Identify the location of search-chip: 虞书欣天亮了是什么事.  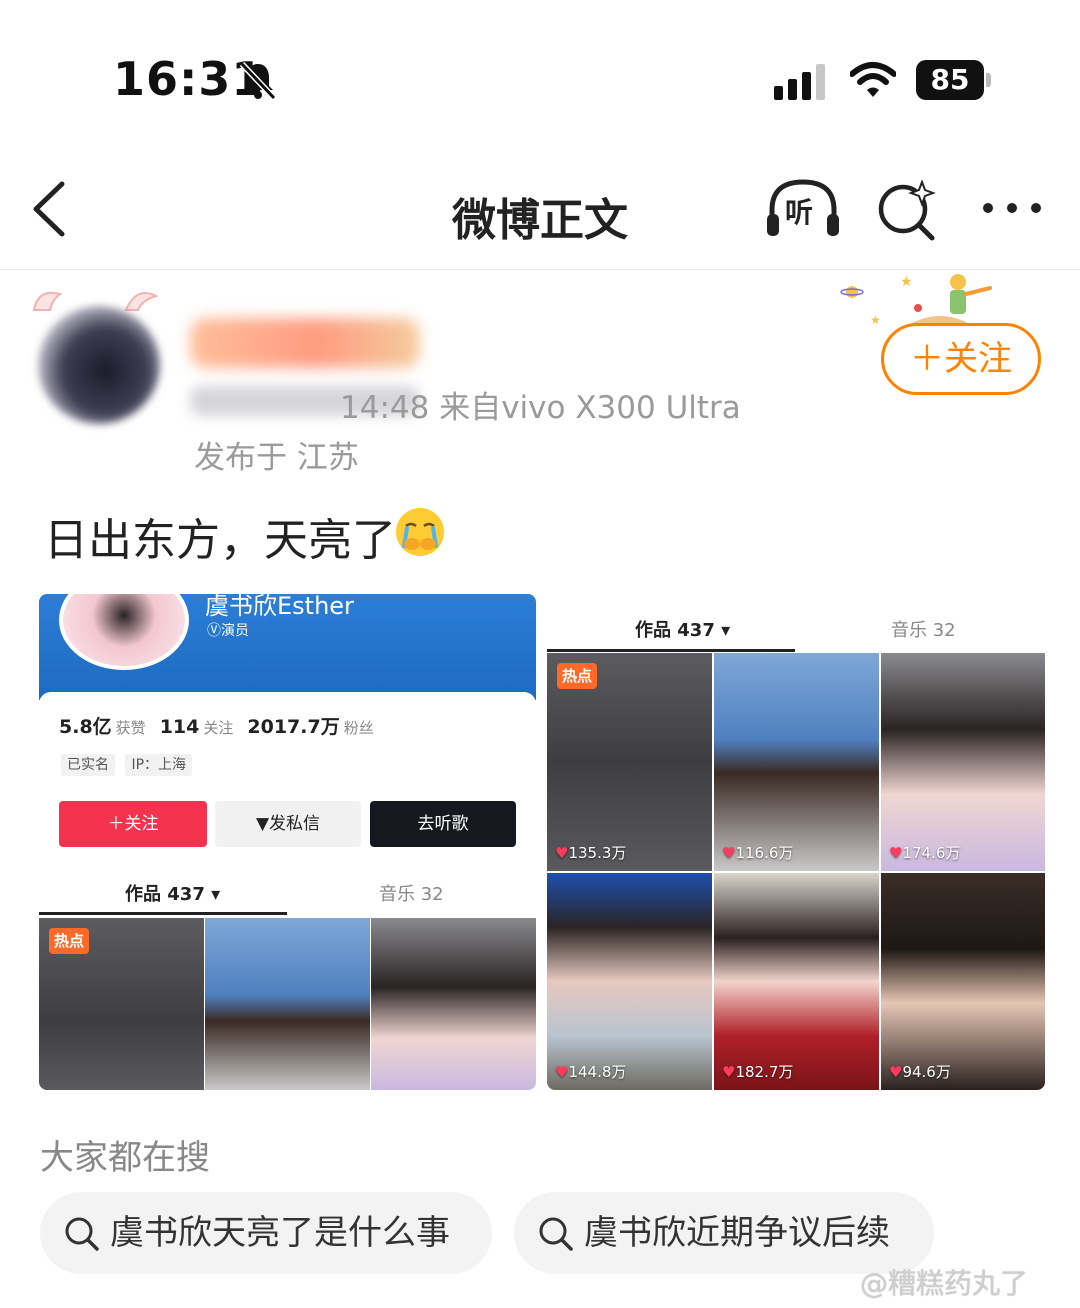
(266, 1233).